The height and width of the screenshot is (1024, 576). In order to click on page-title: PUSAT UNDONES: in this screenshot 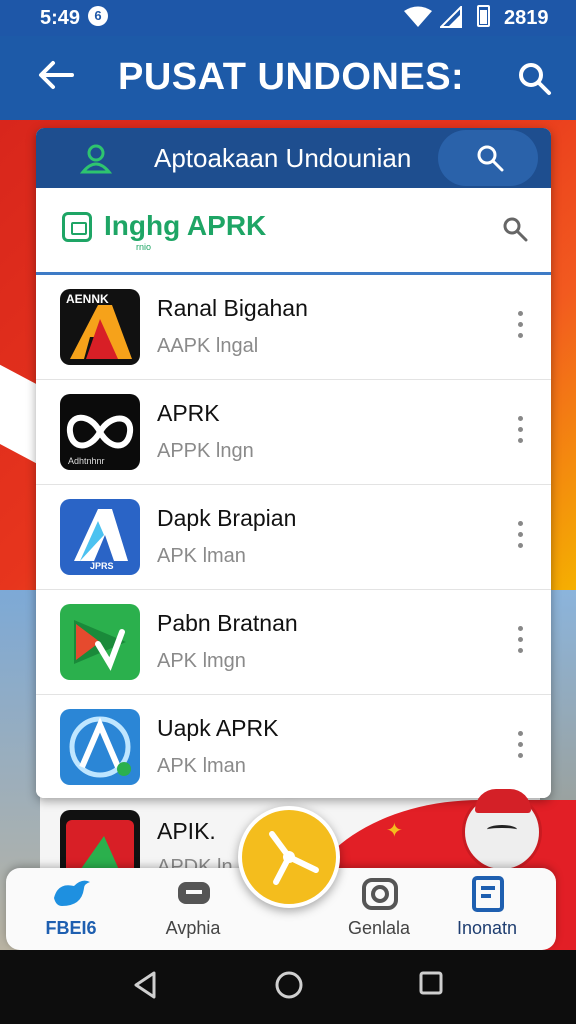, I will do `click(291, 77)`.